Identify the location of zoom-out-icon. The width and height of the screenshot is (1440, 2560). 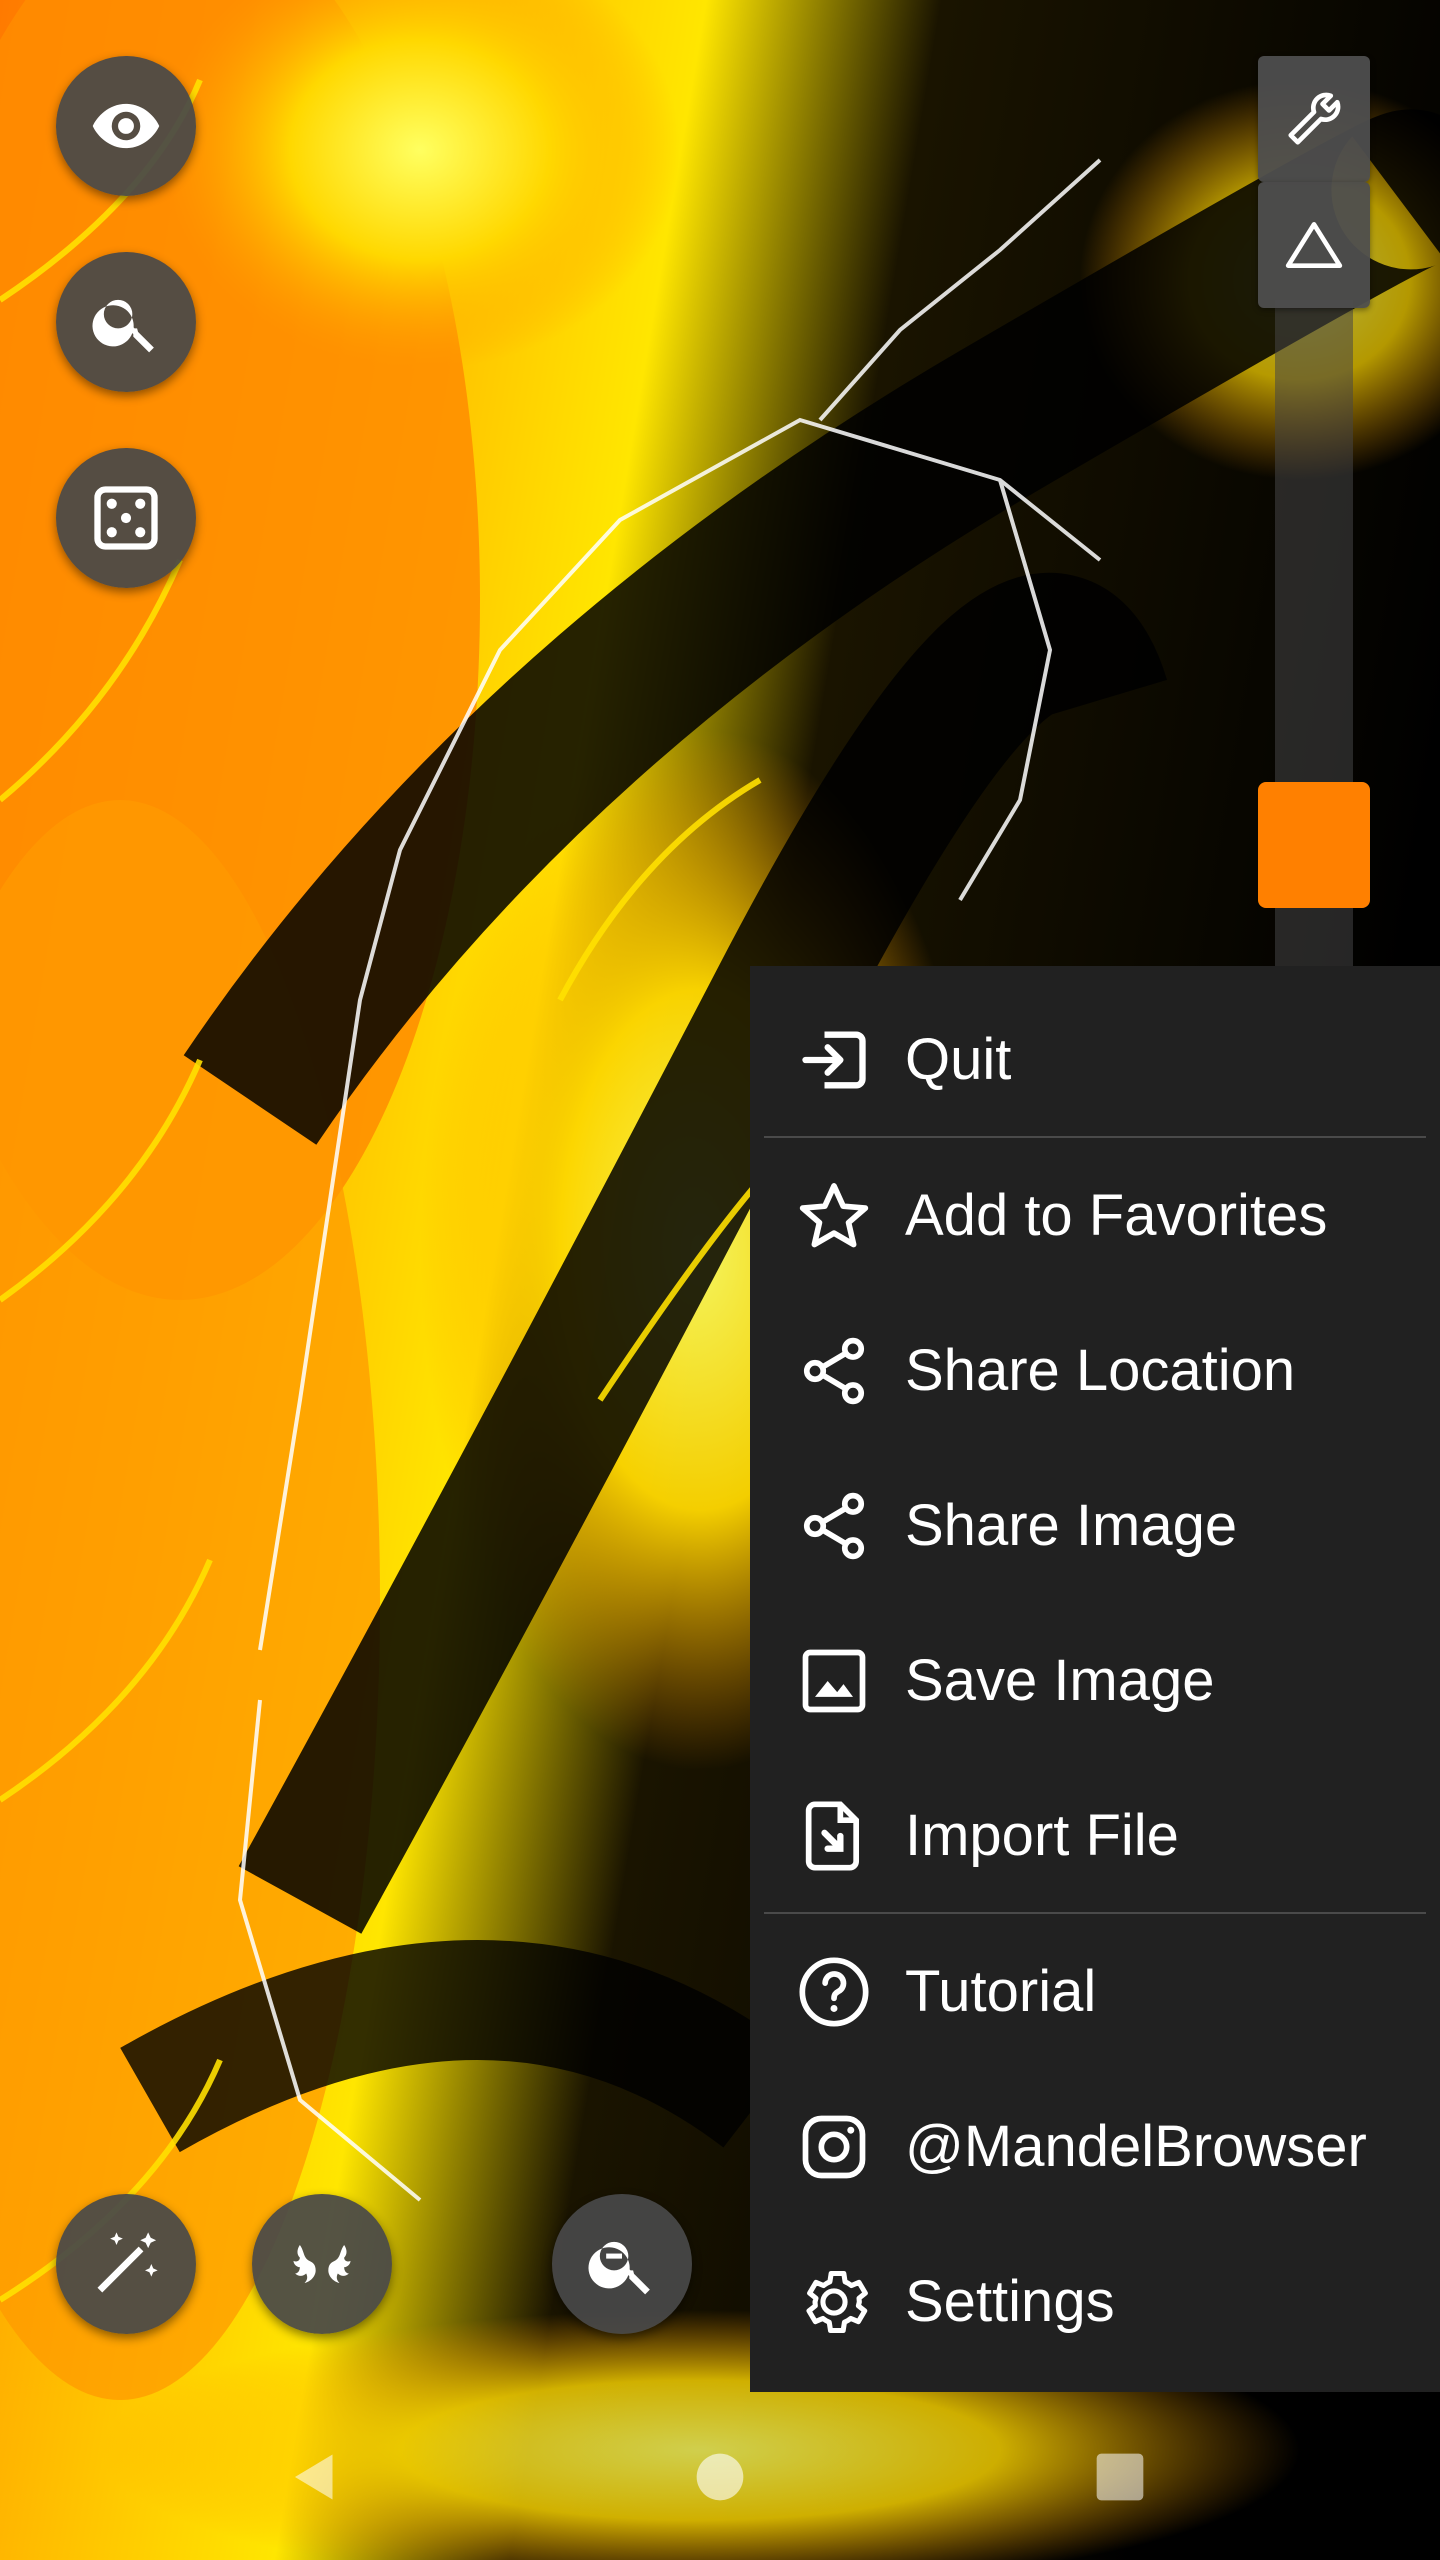
(619, 2268).